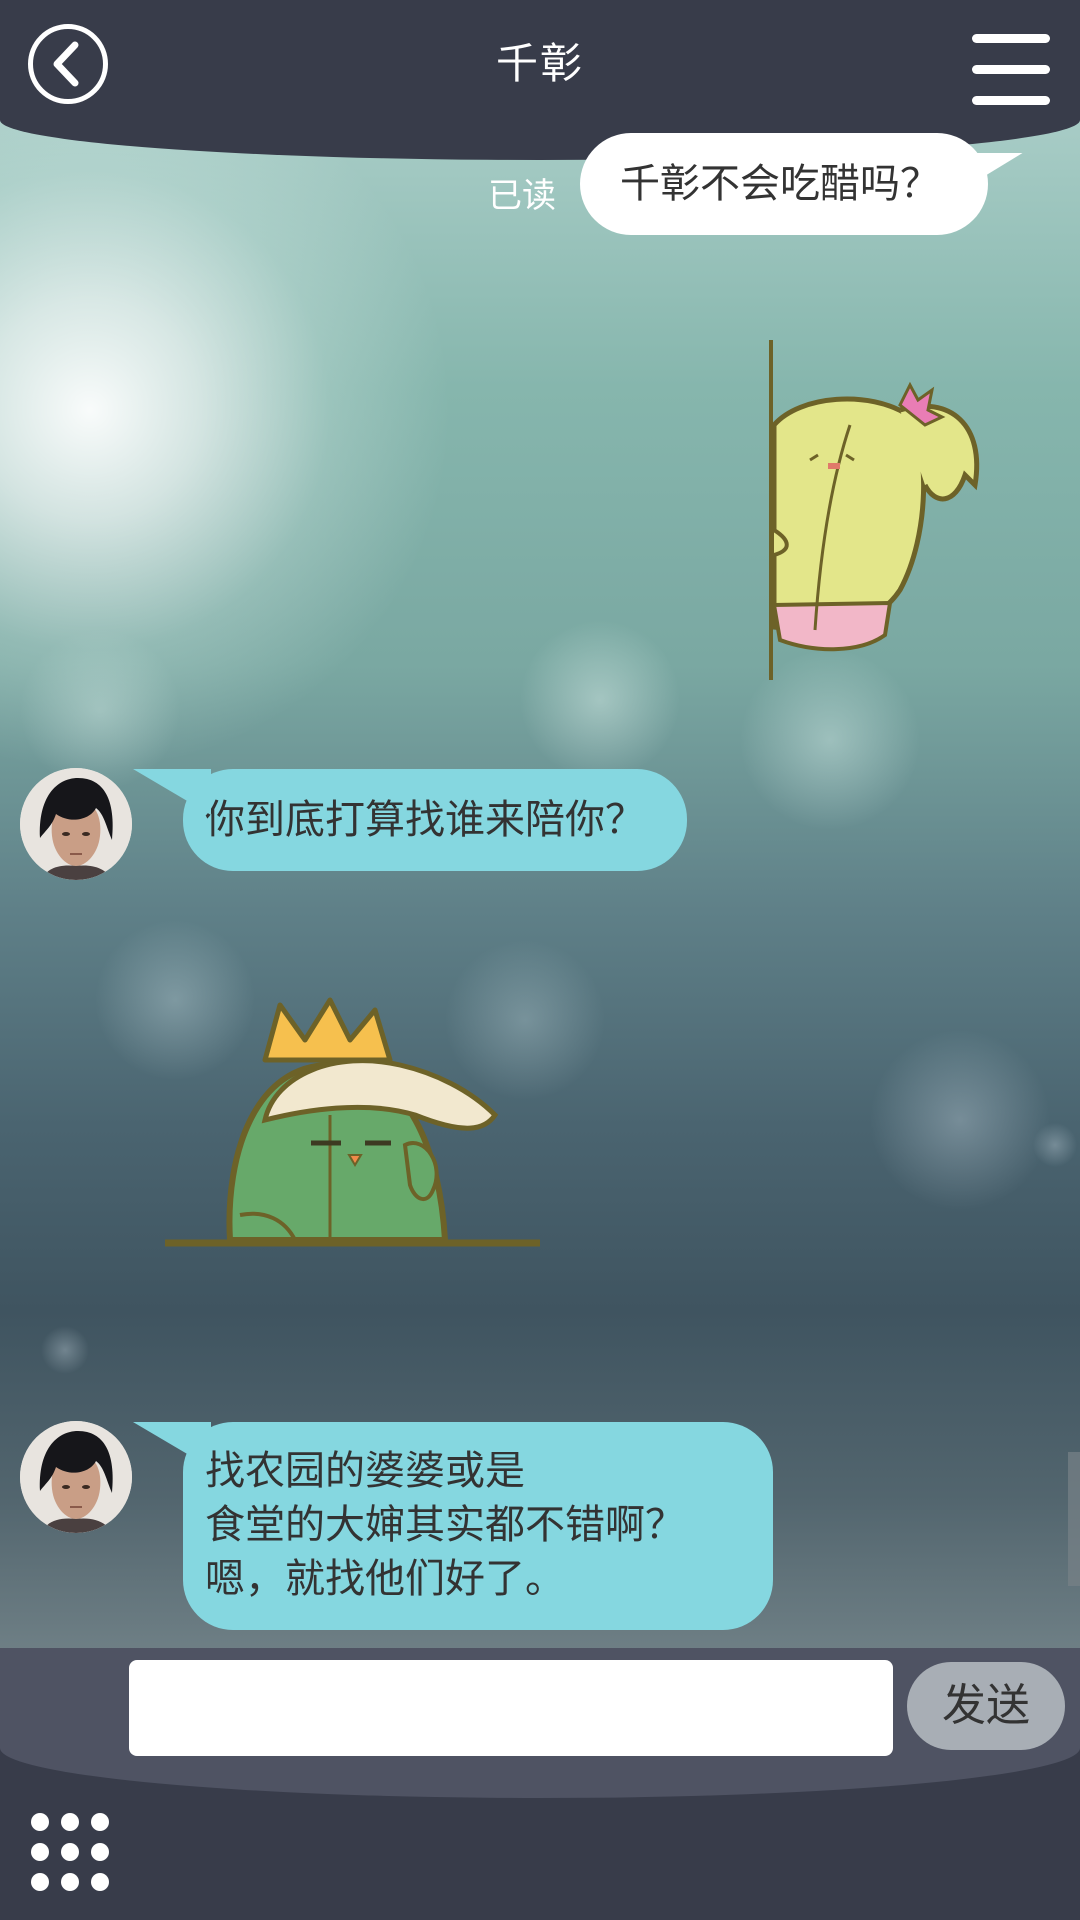 The image size is (1080, 1920). I want to click on hamburger-menu-icon, so click(1011, 38).